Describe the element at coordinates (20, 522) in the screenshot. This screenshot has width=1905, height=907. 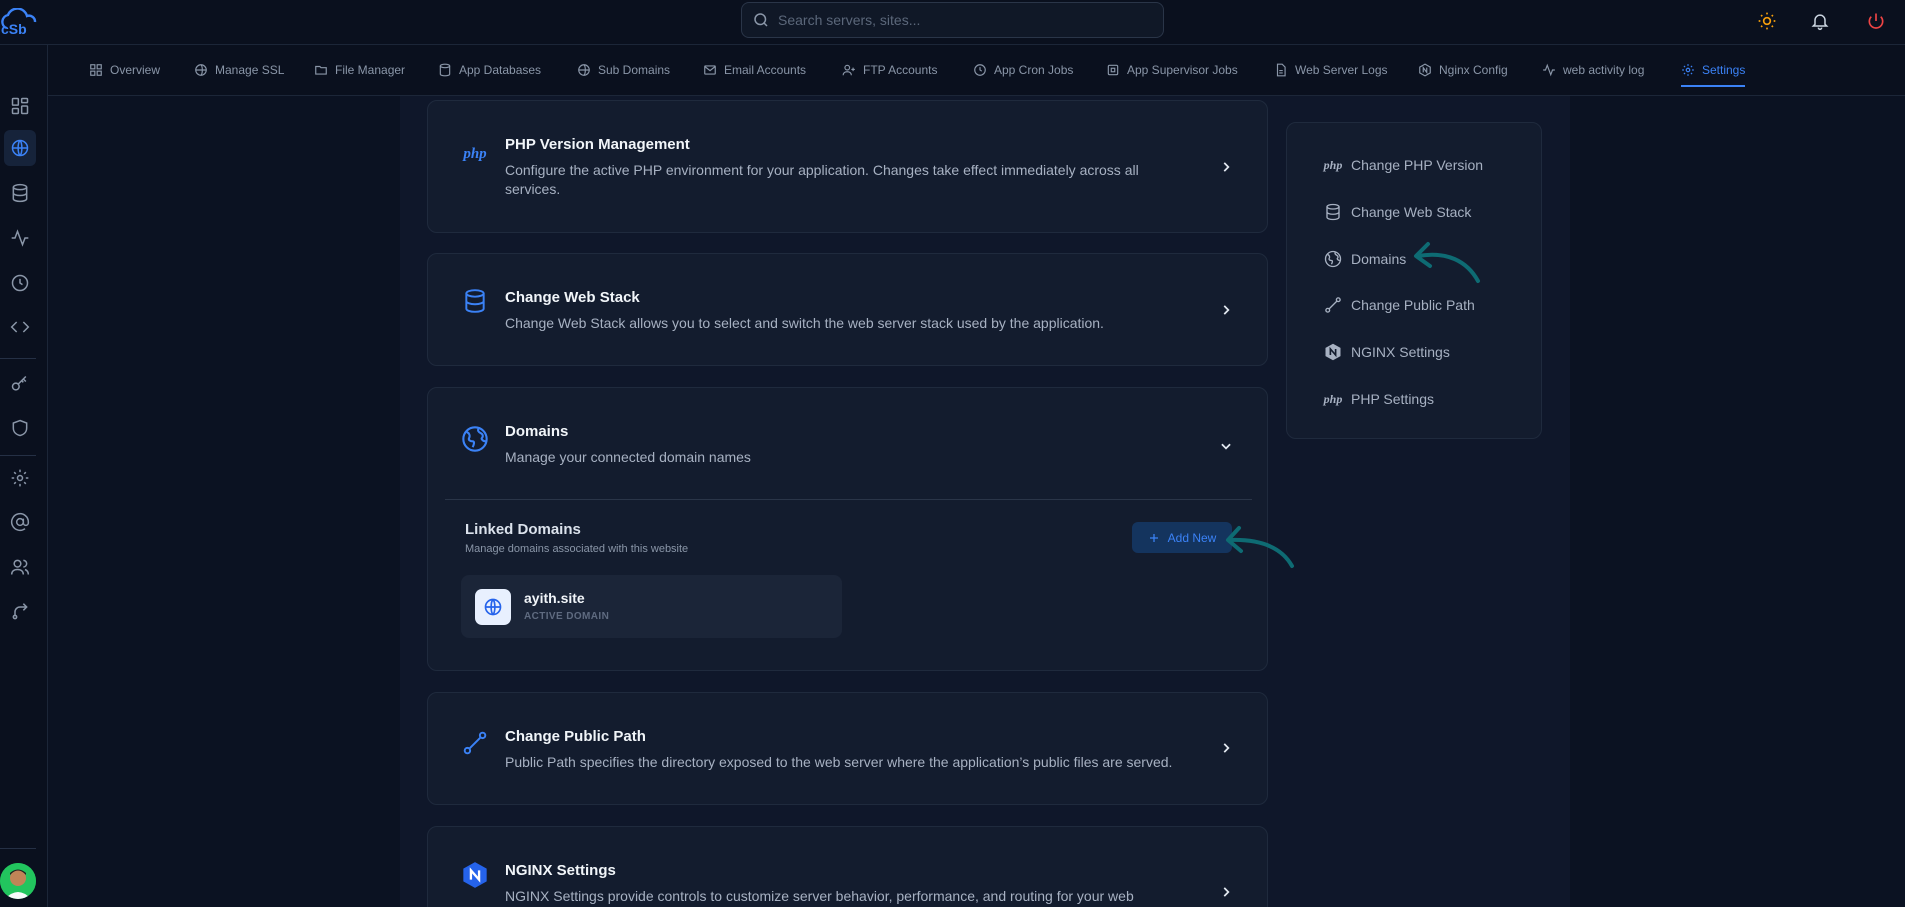
I see `sidebar-at-icon` at that location.